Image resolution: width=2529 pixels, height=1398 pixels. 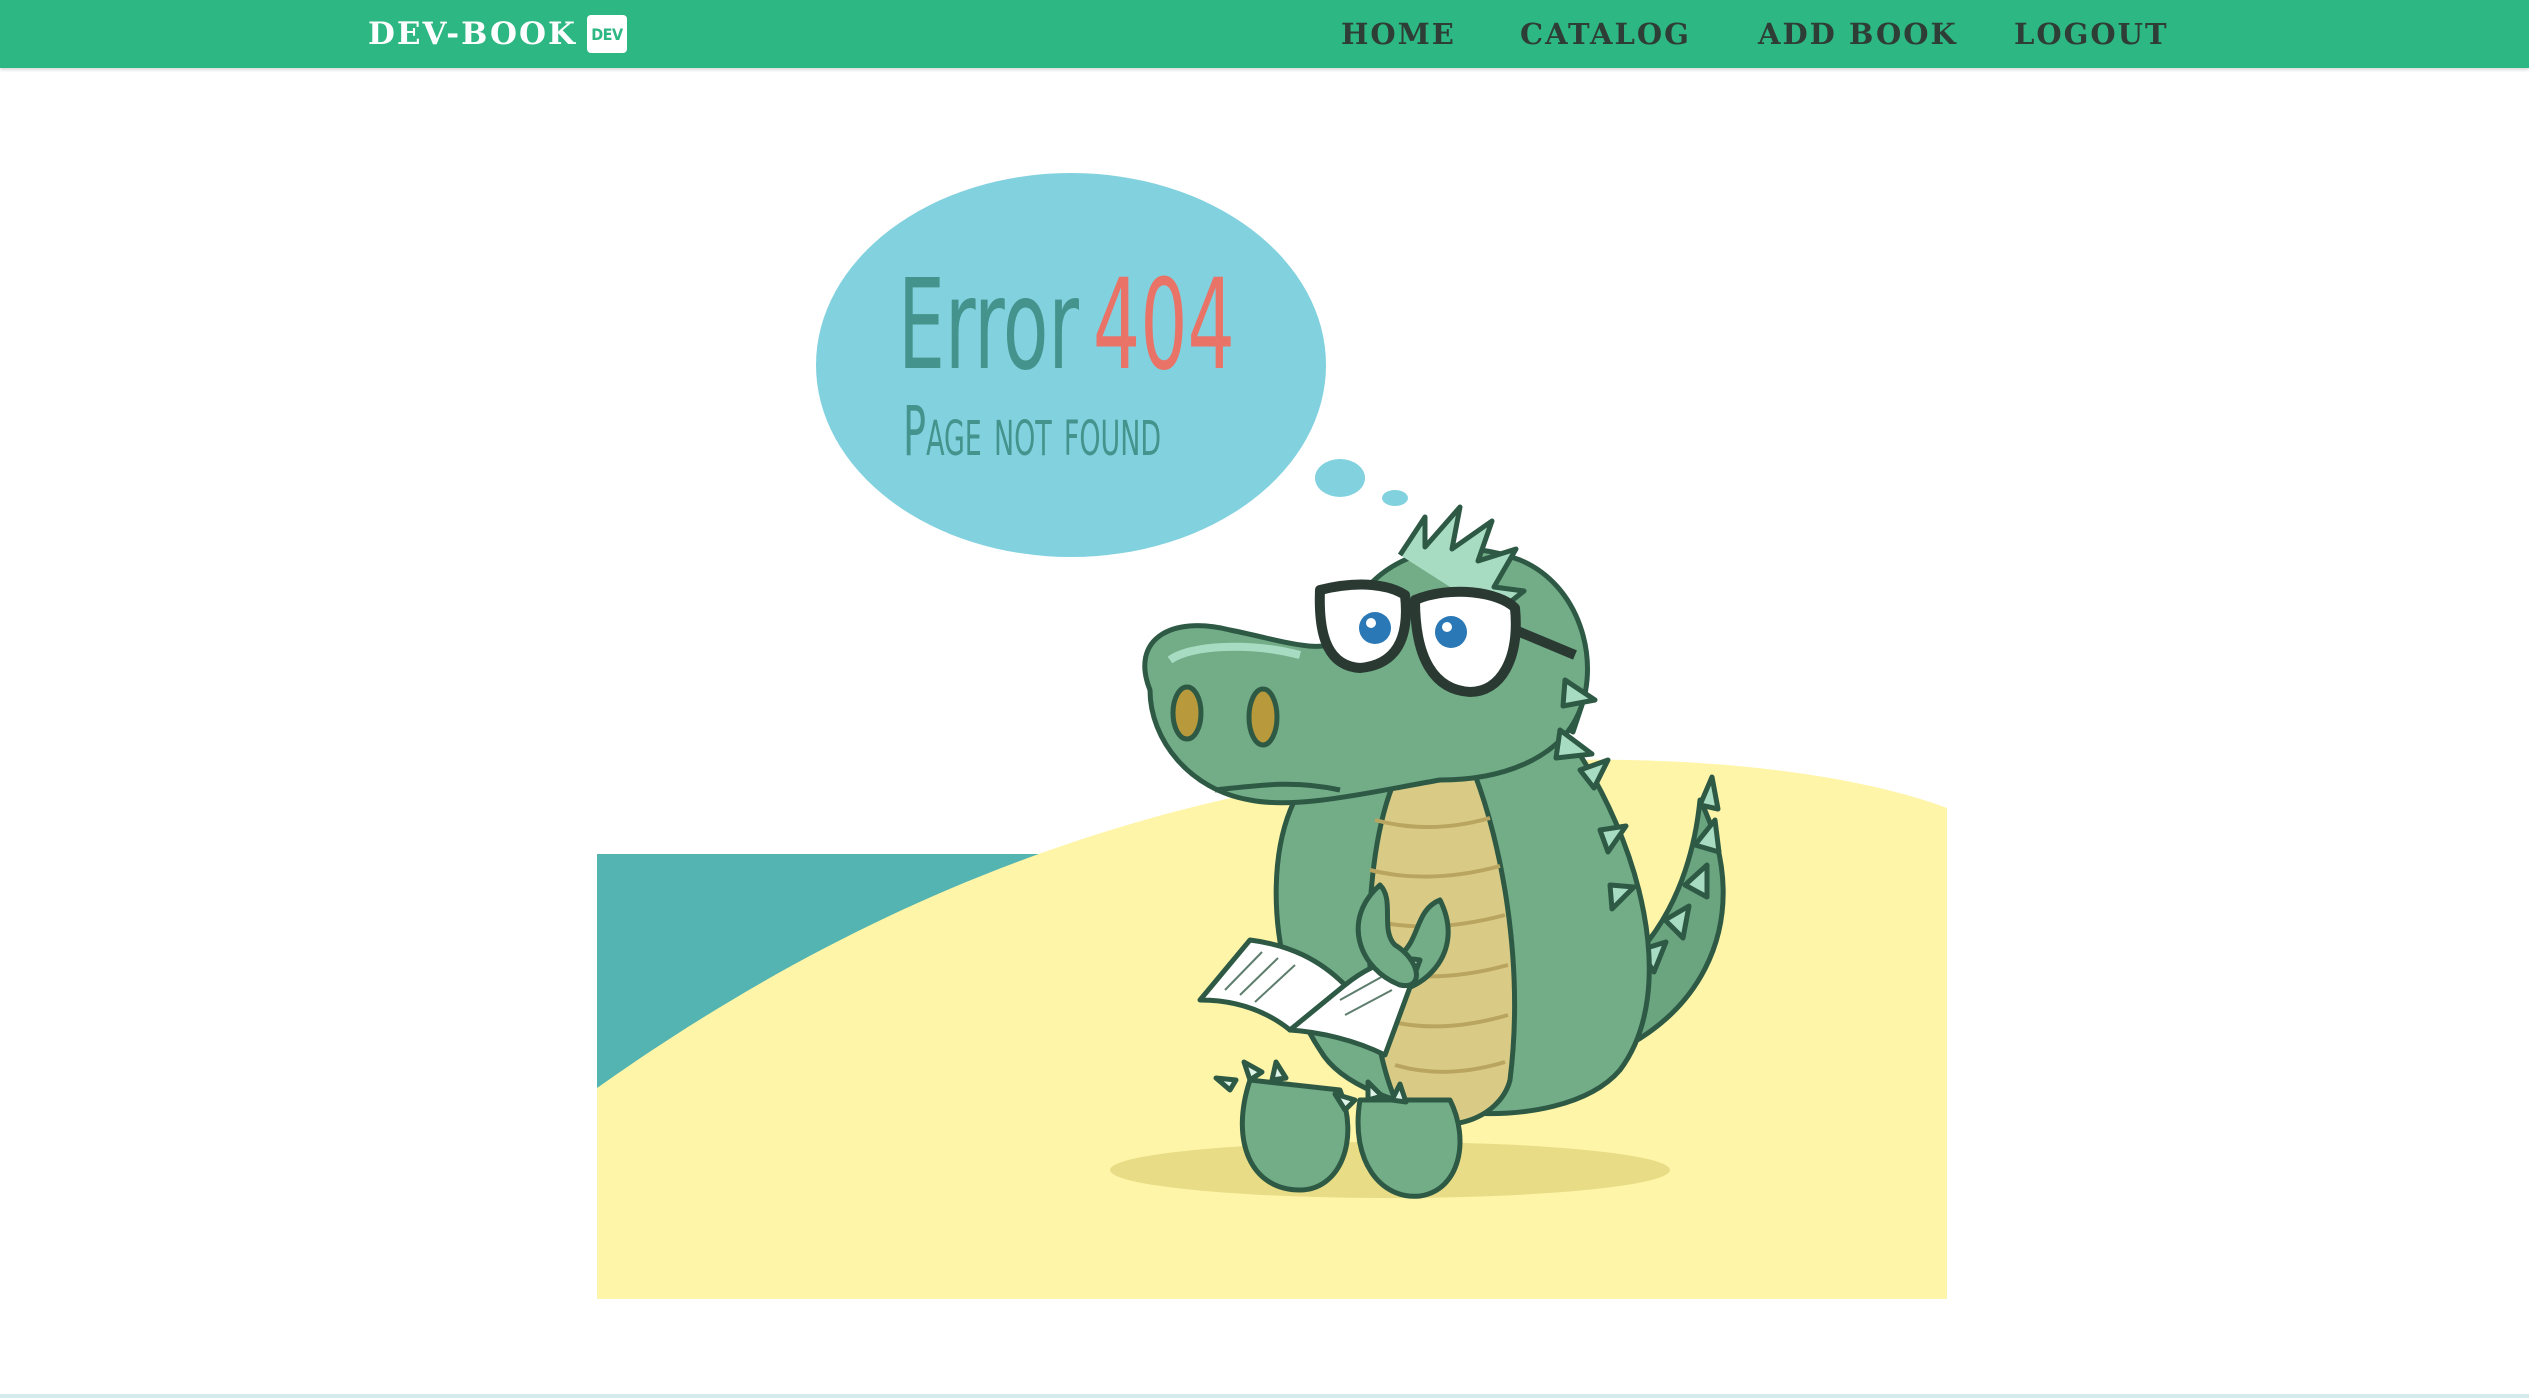 I want to click on error-message: Page not found, so click(x=1032, y=432).